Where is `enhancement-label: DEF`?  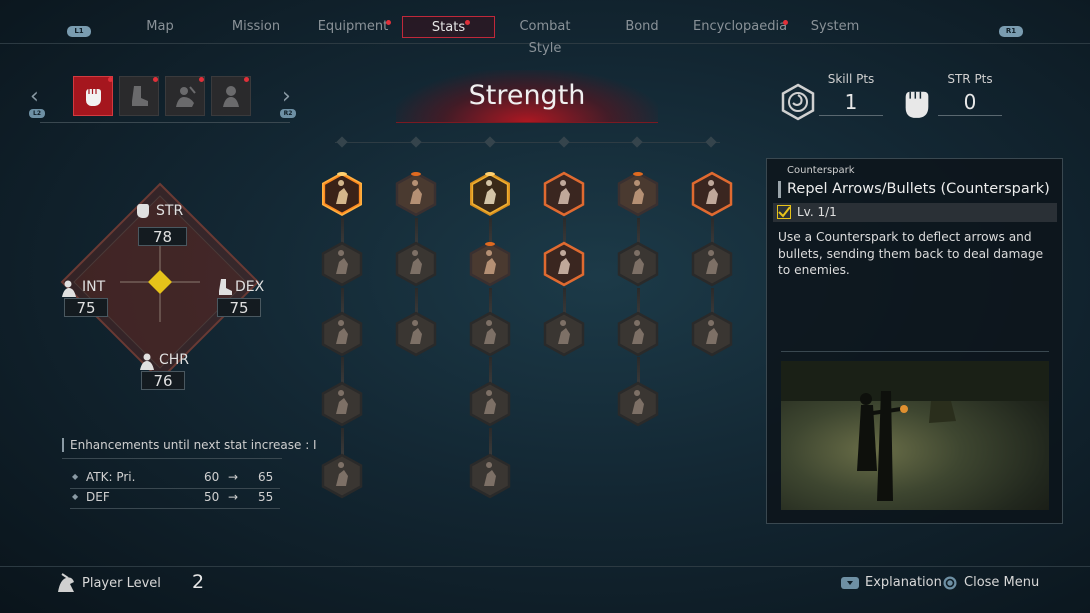 enhancement-label: DEF is located at coordinates (98, 497).